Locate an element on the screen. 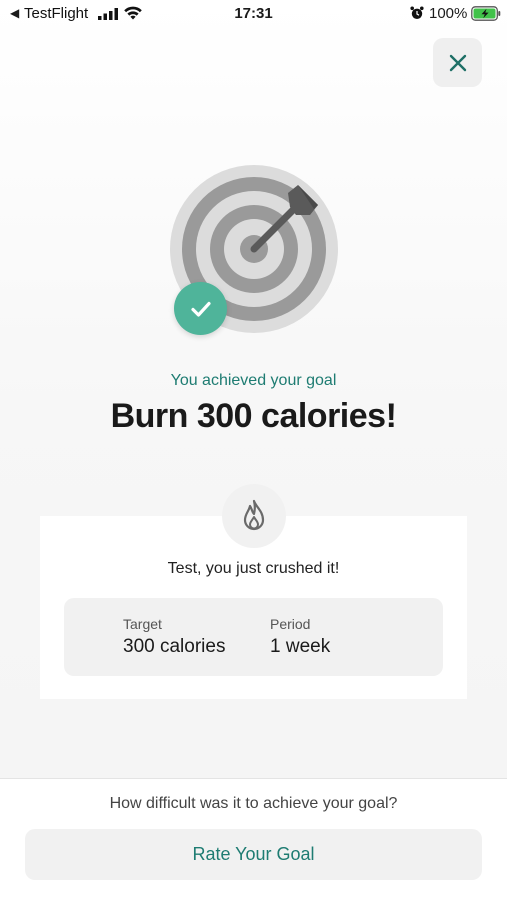 This screenshot has height=901, width=507. goal-achieved-subtitle: You achieved your goal is located at coordinates (253, 380).